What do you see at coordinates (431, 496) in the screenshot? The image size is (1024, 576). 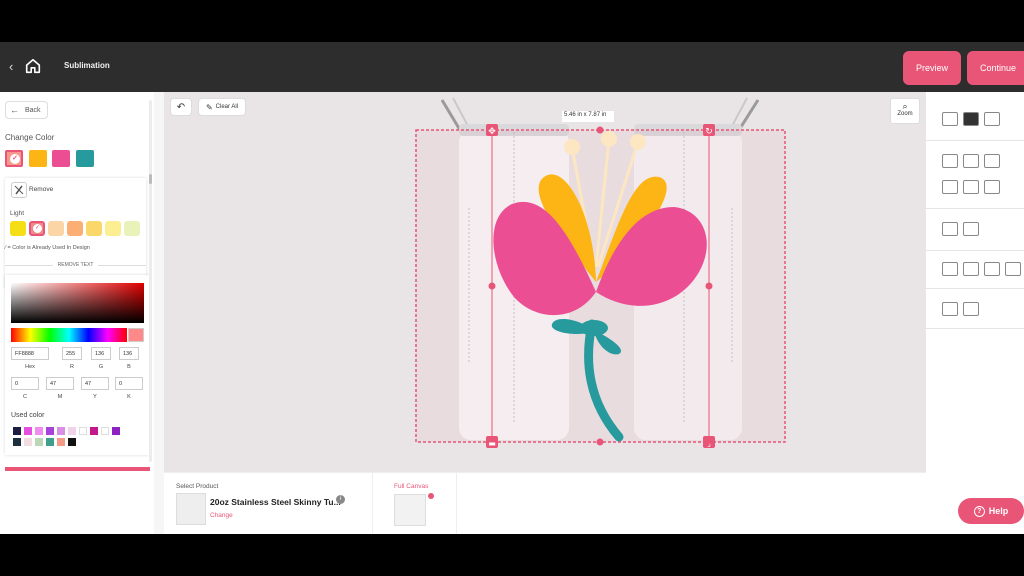 I see `selected-dot` at bounding box center [431, 496].